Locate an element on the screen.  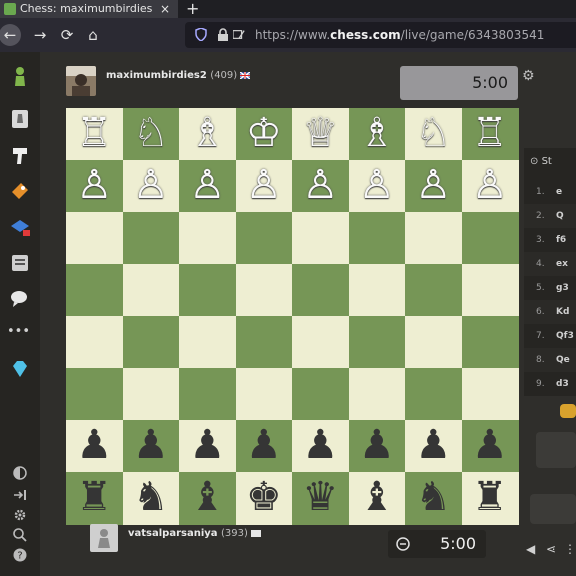
bottom-player-name: vatsalparsaniya (393) is located at coordinates (194, 533).